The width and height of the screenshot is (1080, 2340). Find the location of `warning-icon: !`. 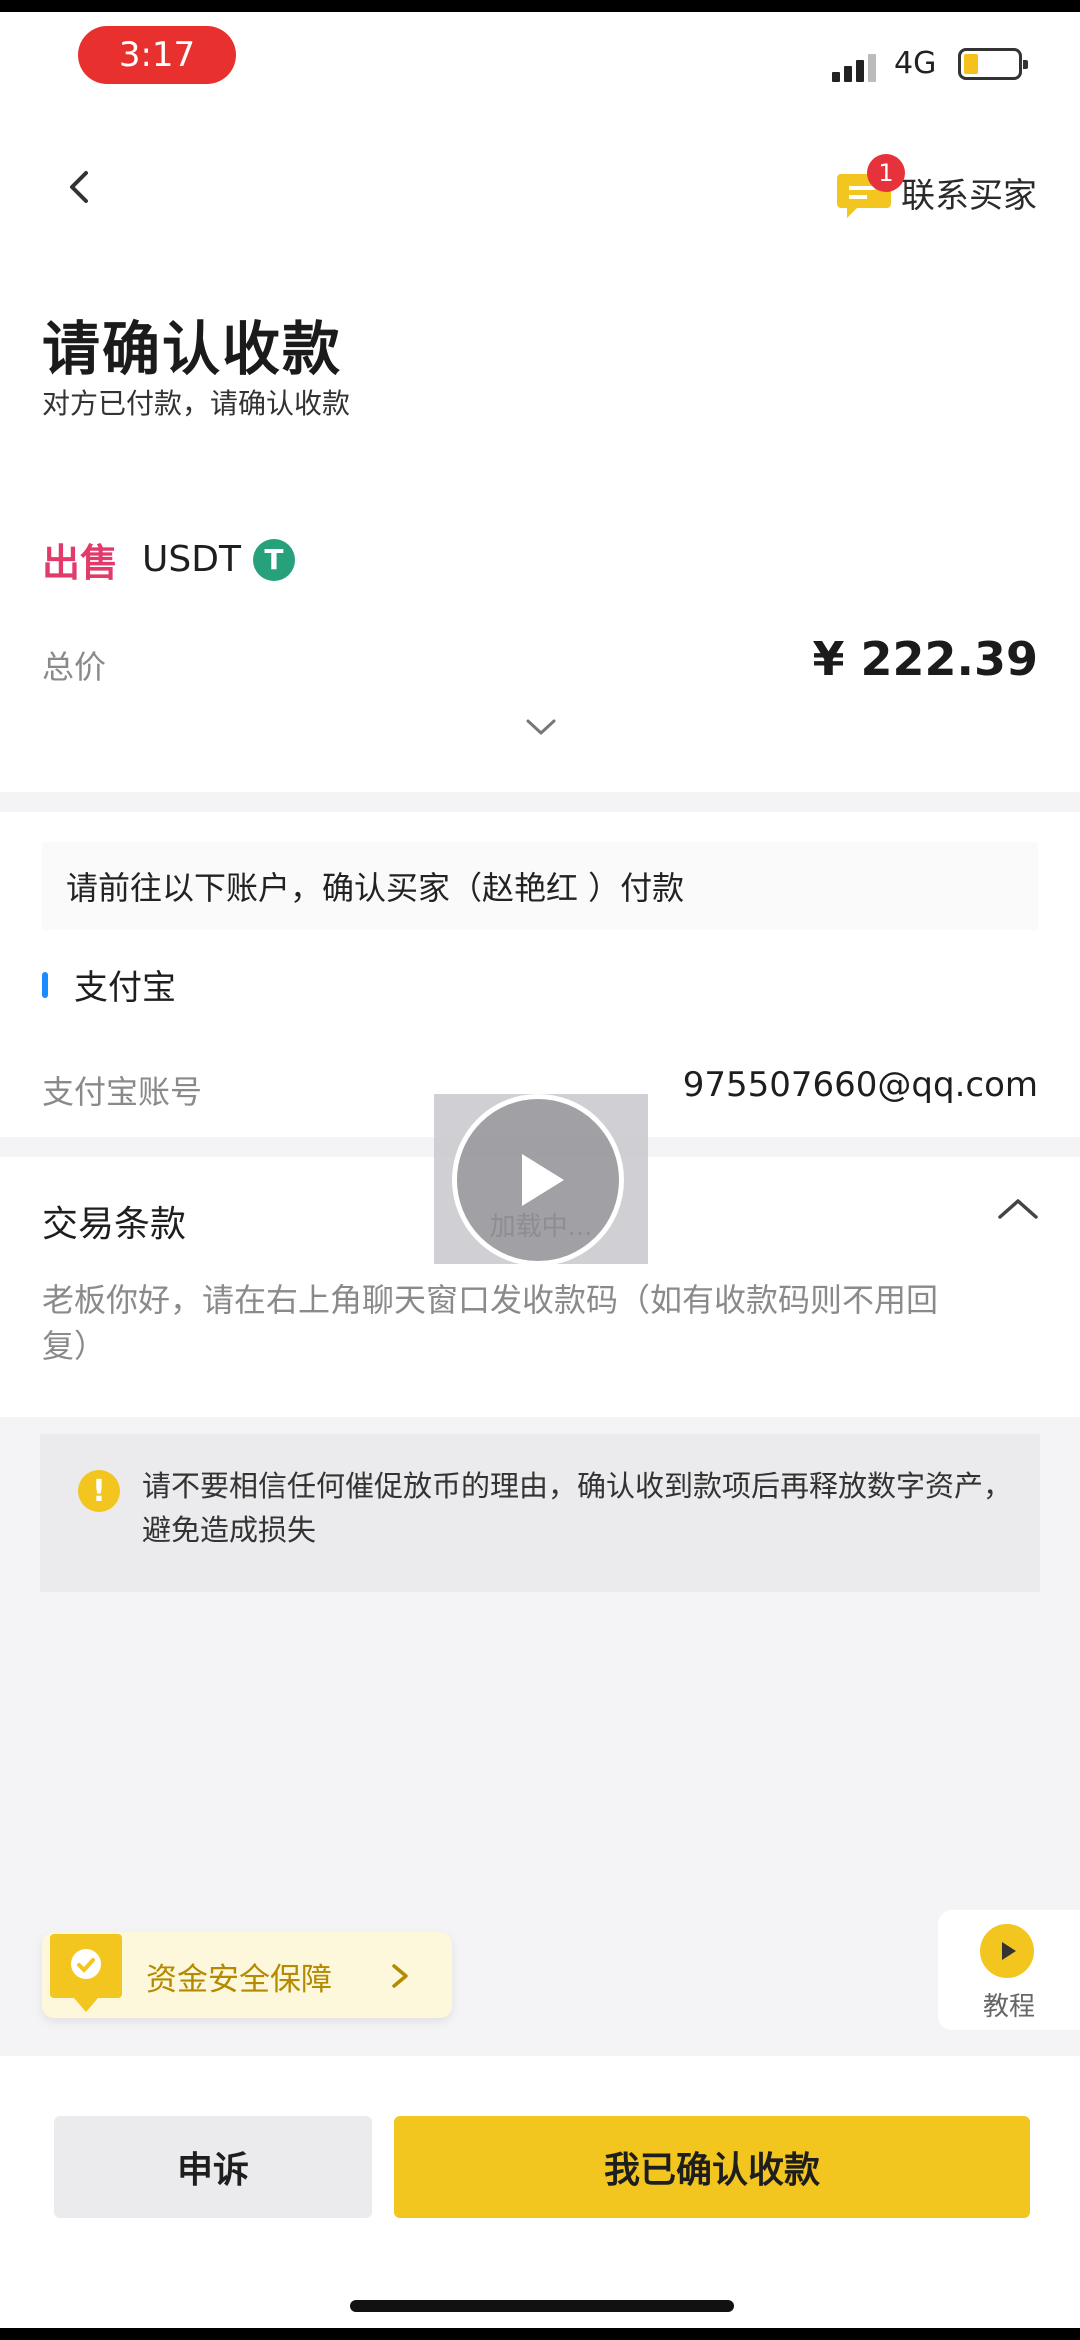

warning-icon: ! is located at coordinates (99, 1491).